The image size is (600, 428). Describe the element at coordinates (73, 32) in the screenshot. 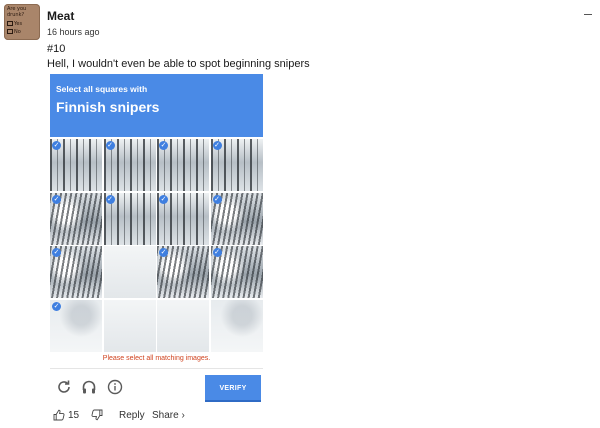

I see `timestamp: 16 hours ago` at that location.